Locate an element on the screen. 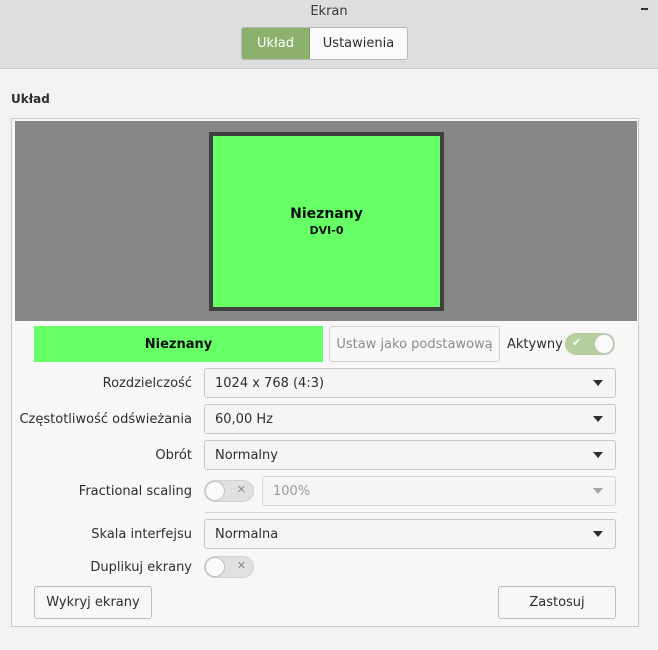 The image size is (658, 650). tab-layout: Układ is located at coordinates (276, 43).